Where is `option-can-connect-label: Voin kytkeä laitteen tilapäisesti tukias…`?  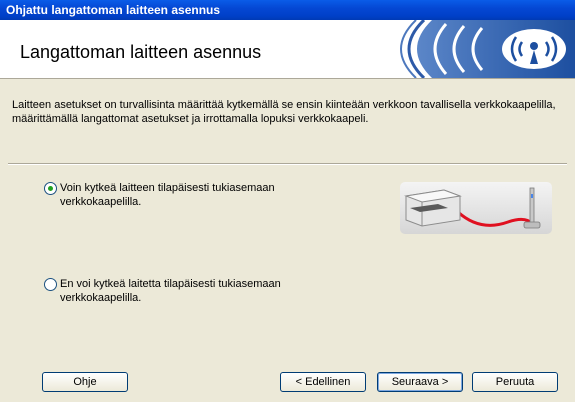
option-can-connect-label: Voin kytkeä laitteen tilapäisesti tukias… is located at coordinates (167, 195).